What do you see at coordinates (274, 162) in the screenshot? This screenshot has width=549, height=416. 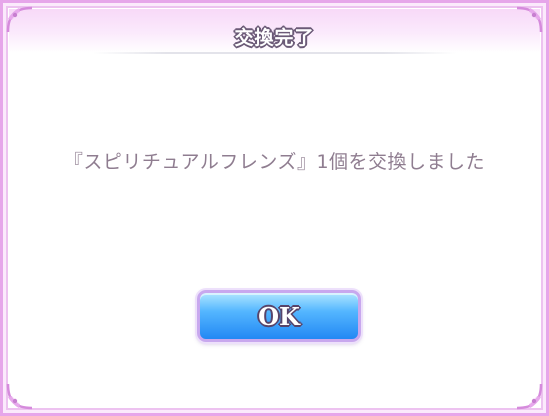 I see `exchange-message: 『スピリチュアルフレンズ』1個を交換しました` at bounding box center [274, 162].